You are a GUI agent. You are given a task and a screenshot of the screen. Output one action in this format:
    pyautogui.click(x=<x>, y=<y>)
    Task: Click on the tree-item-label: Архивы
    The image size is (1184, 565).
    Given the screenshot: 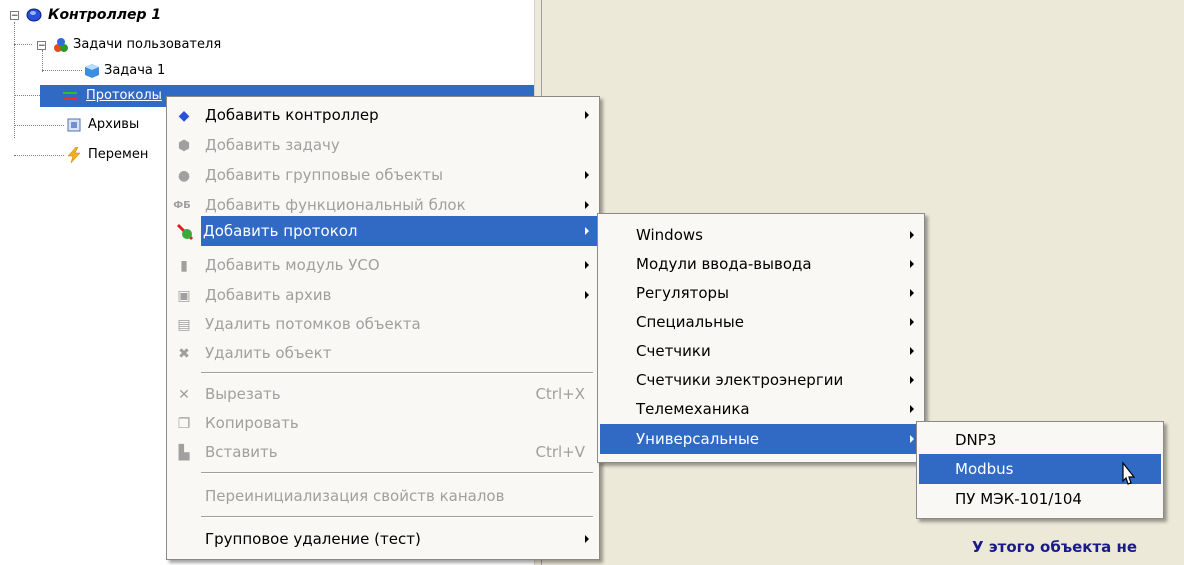 What is the action you would take?
    pyautogui.click(x=114, y=124)
    